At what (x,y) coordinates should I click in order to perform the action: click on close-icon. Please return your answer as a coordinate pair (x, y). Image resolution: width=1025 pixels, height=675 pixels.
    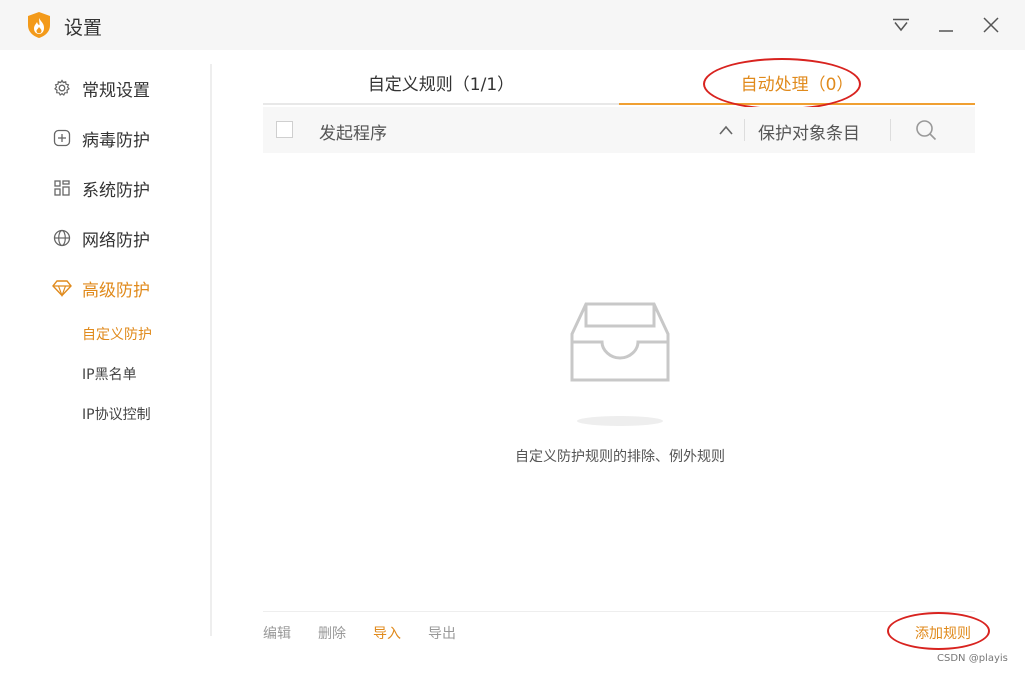
    Looking at the image, I should click on (991, 25).